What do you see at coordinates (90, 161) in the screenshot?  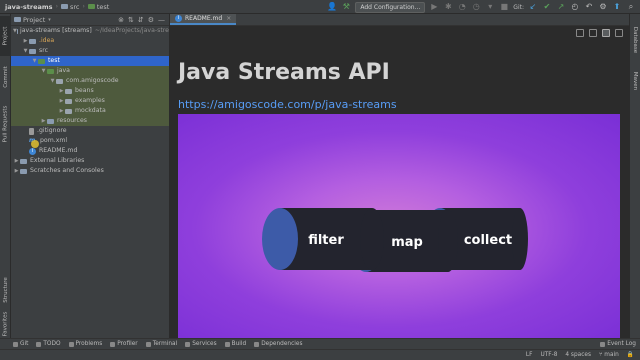 I see `tree-row: ▶ External Libraries` at bounding box center [90, 161].